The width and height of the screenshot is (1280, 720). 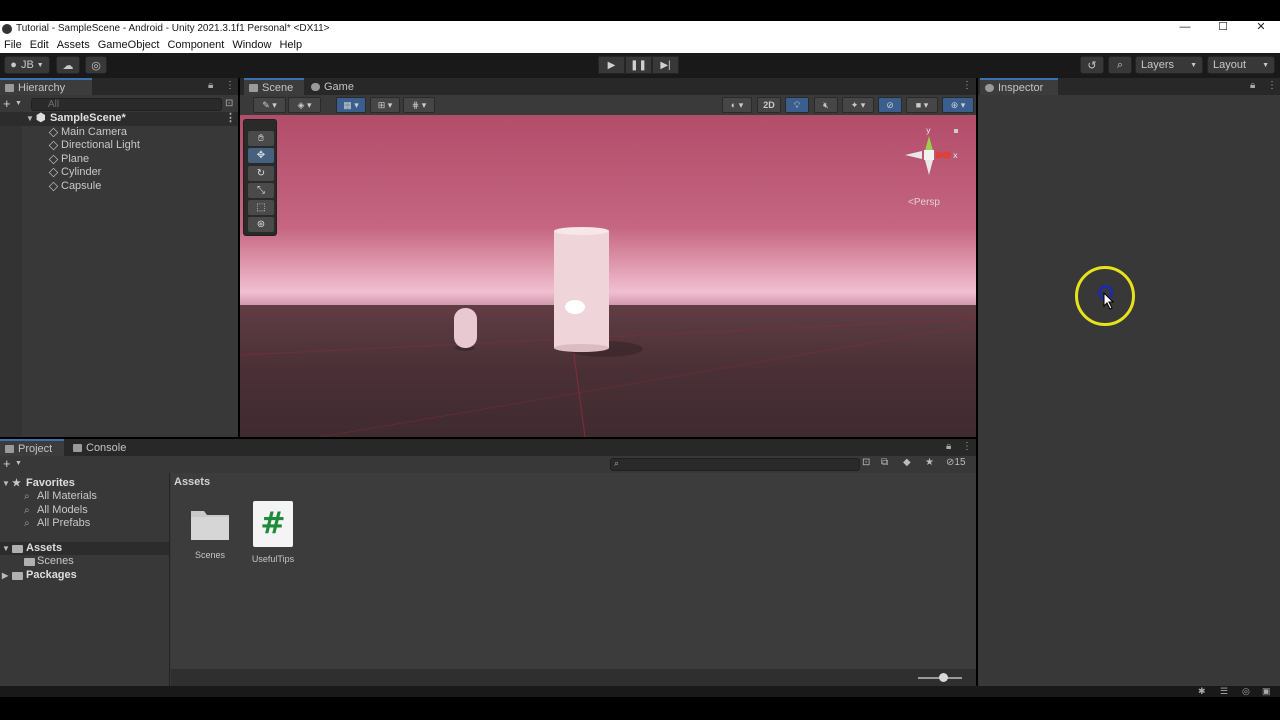 What do you see at coordinates (119, 187) in the screenshot?
I see `hierarchy-item: Capsule` at bounding box center [119, 187].